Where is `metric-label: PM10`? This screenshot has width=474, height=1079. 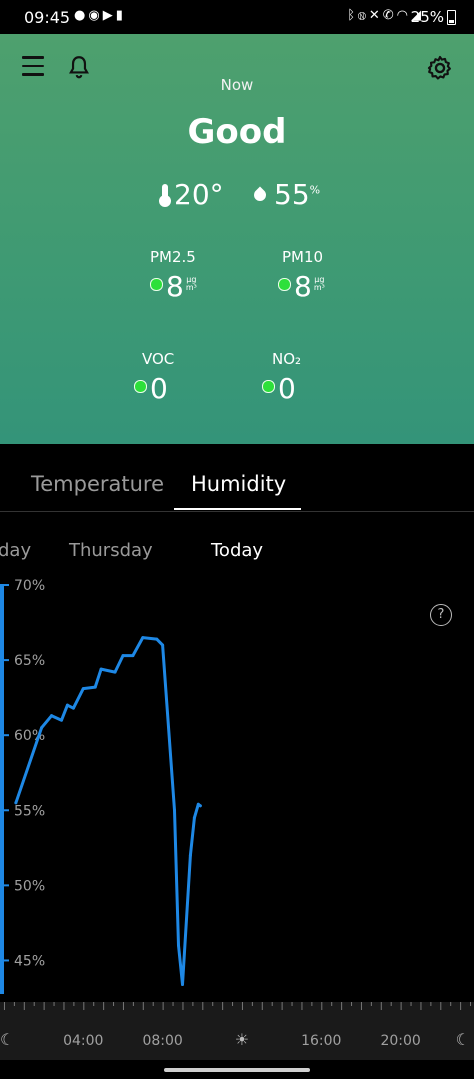 metric-label: PM10 is located at coordinates (303, 257).